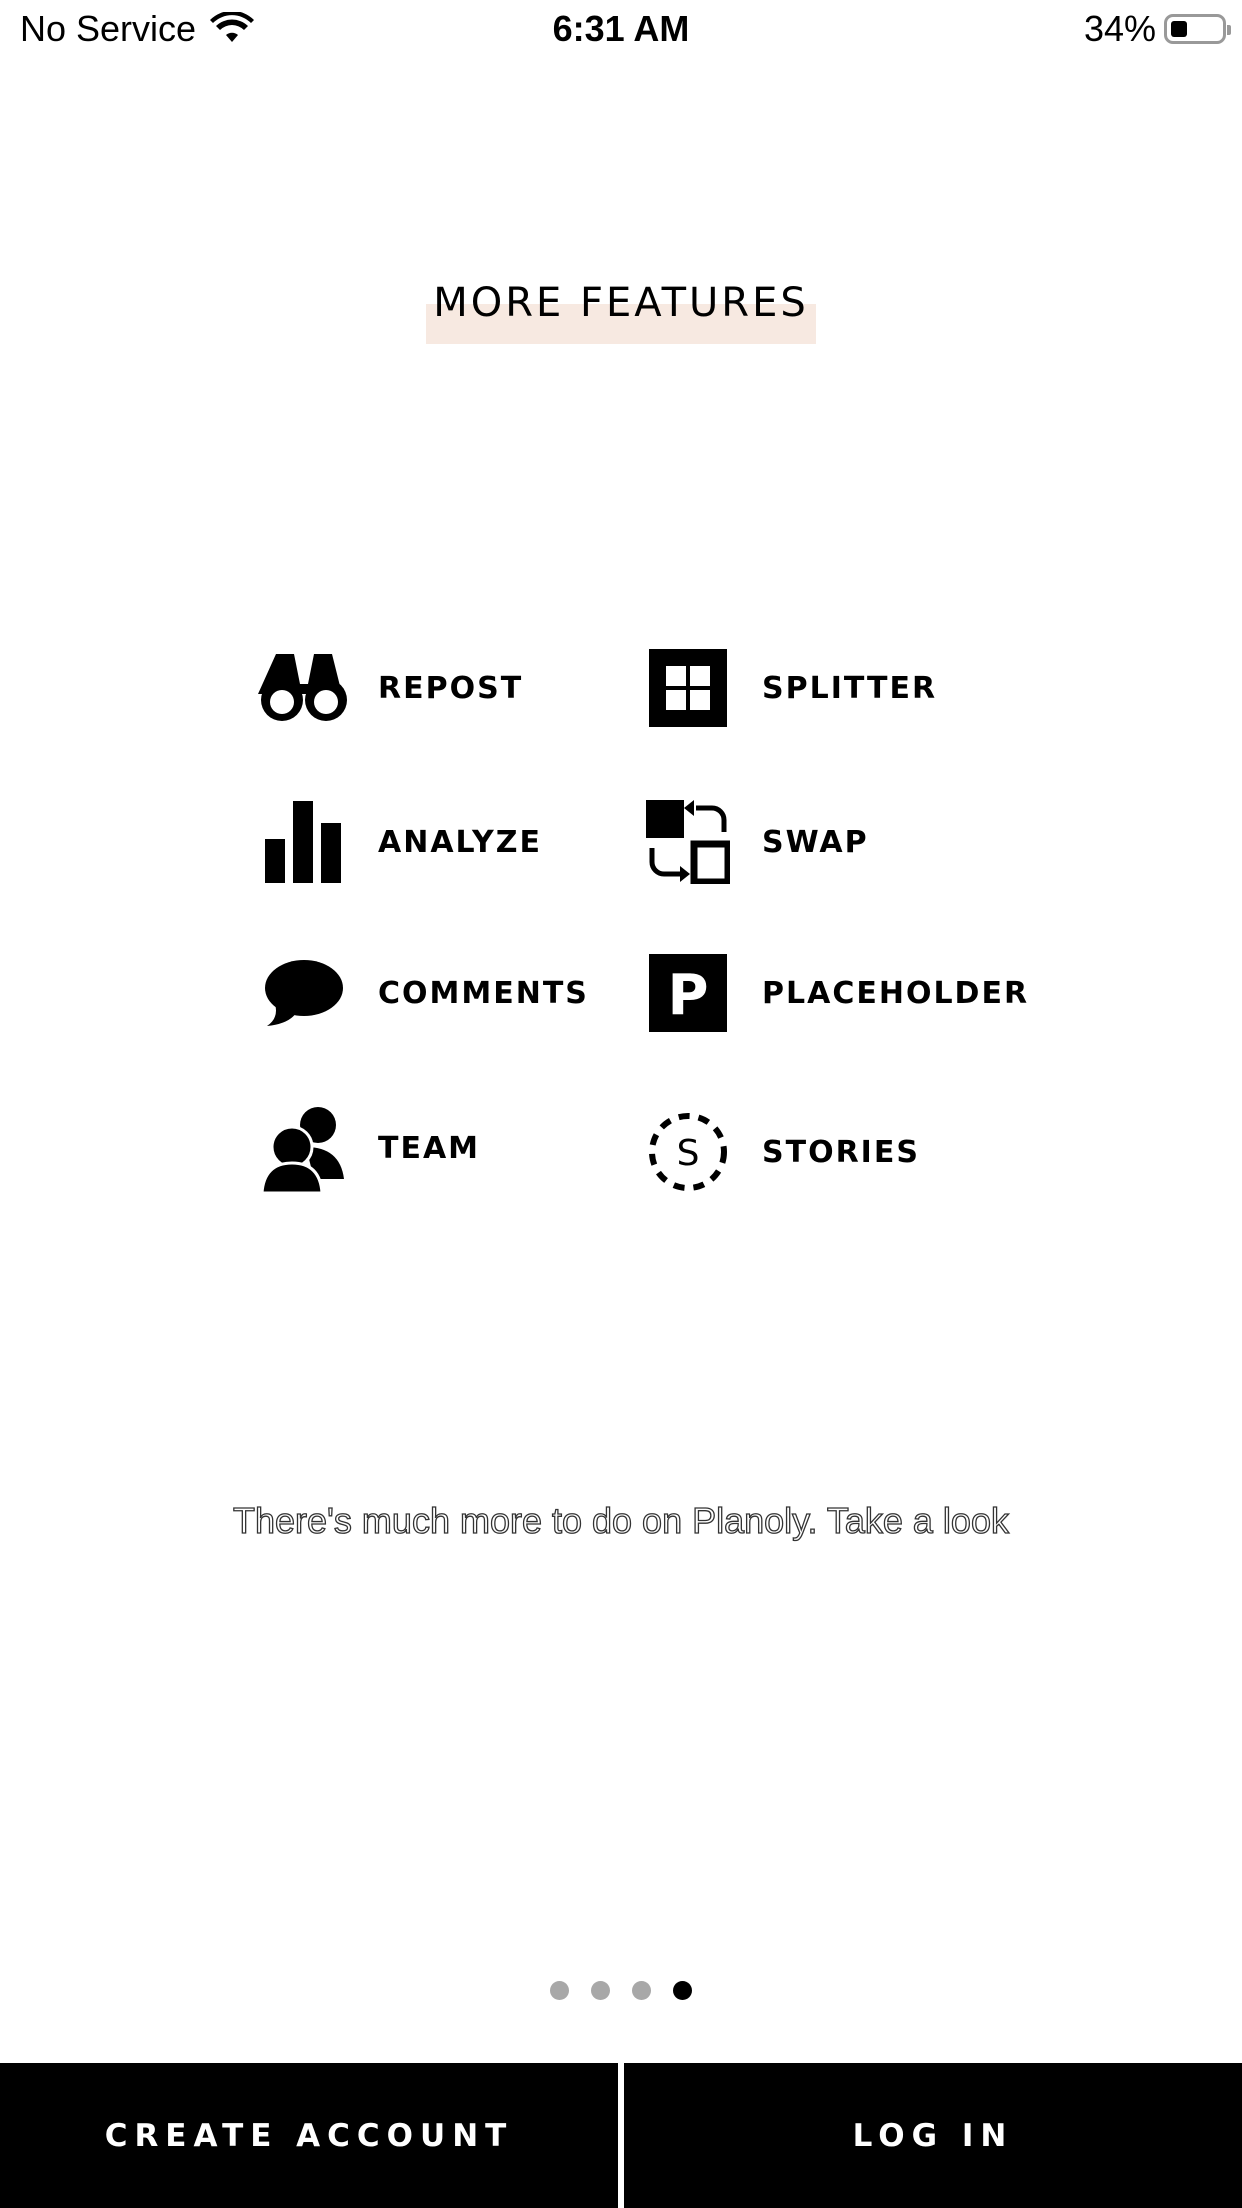 The height and width of the screenshot is (2208, 1242). What do you see at coordinates (368, 1148) in the screenshot?
I see `feature-team: TEAM` at bounding box center [368, 1148].